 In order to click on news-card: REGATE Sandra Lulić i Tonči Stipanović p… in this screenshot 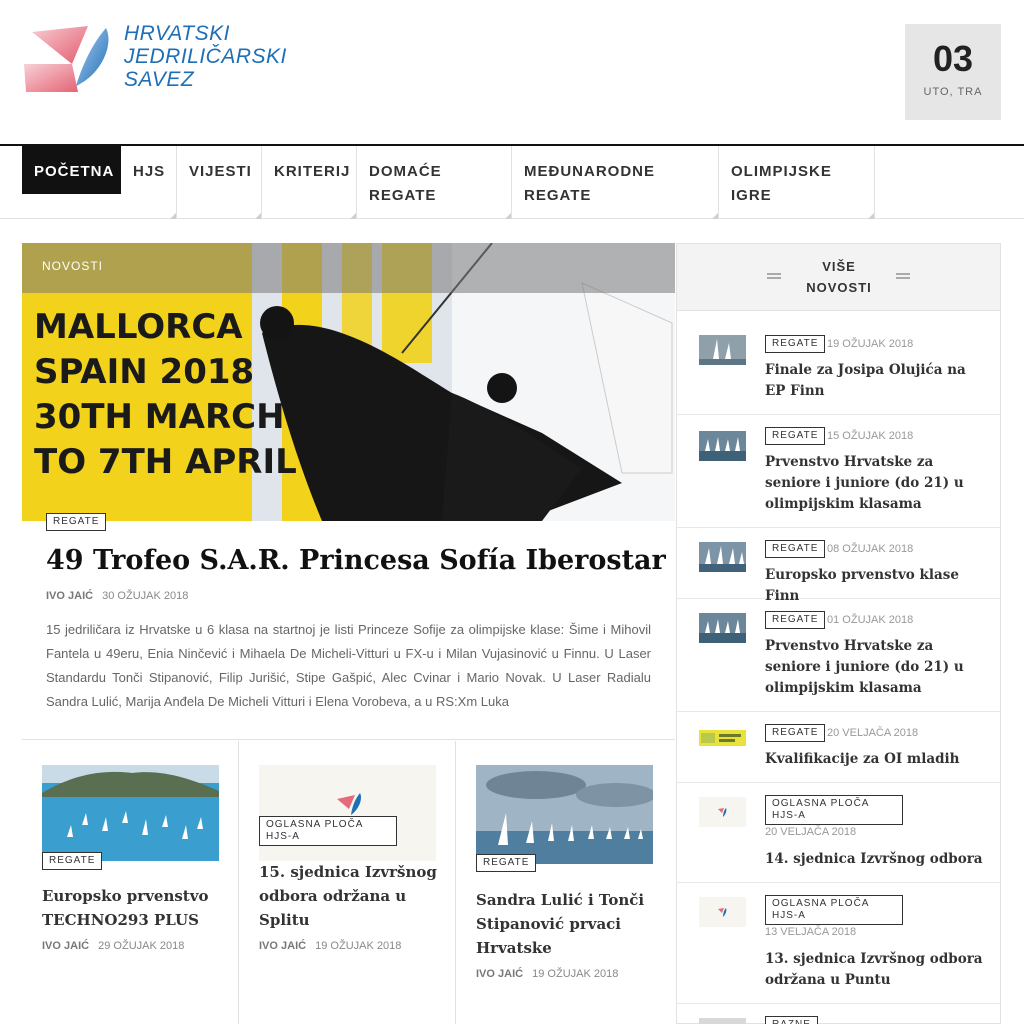, I will do `click(565, 882)`.